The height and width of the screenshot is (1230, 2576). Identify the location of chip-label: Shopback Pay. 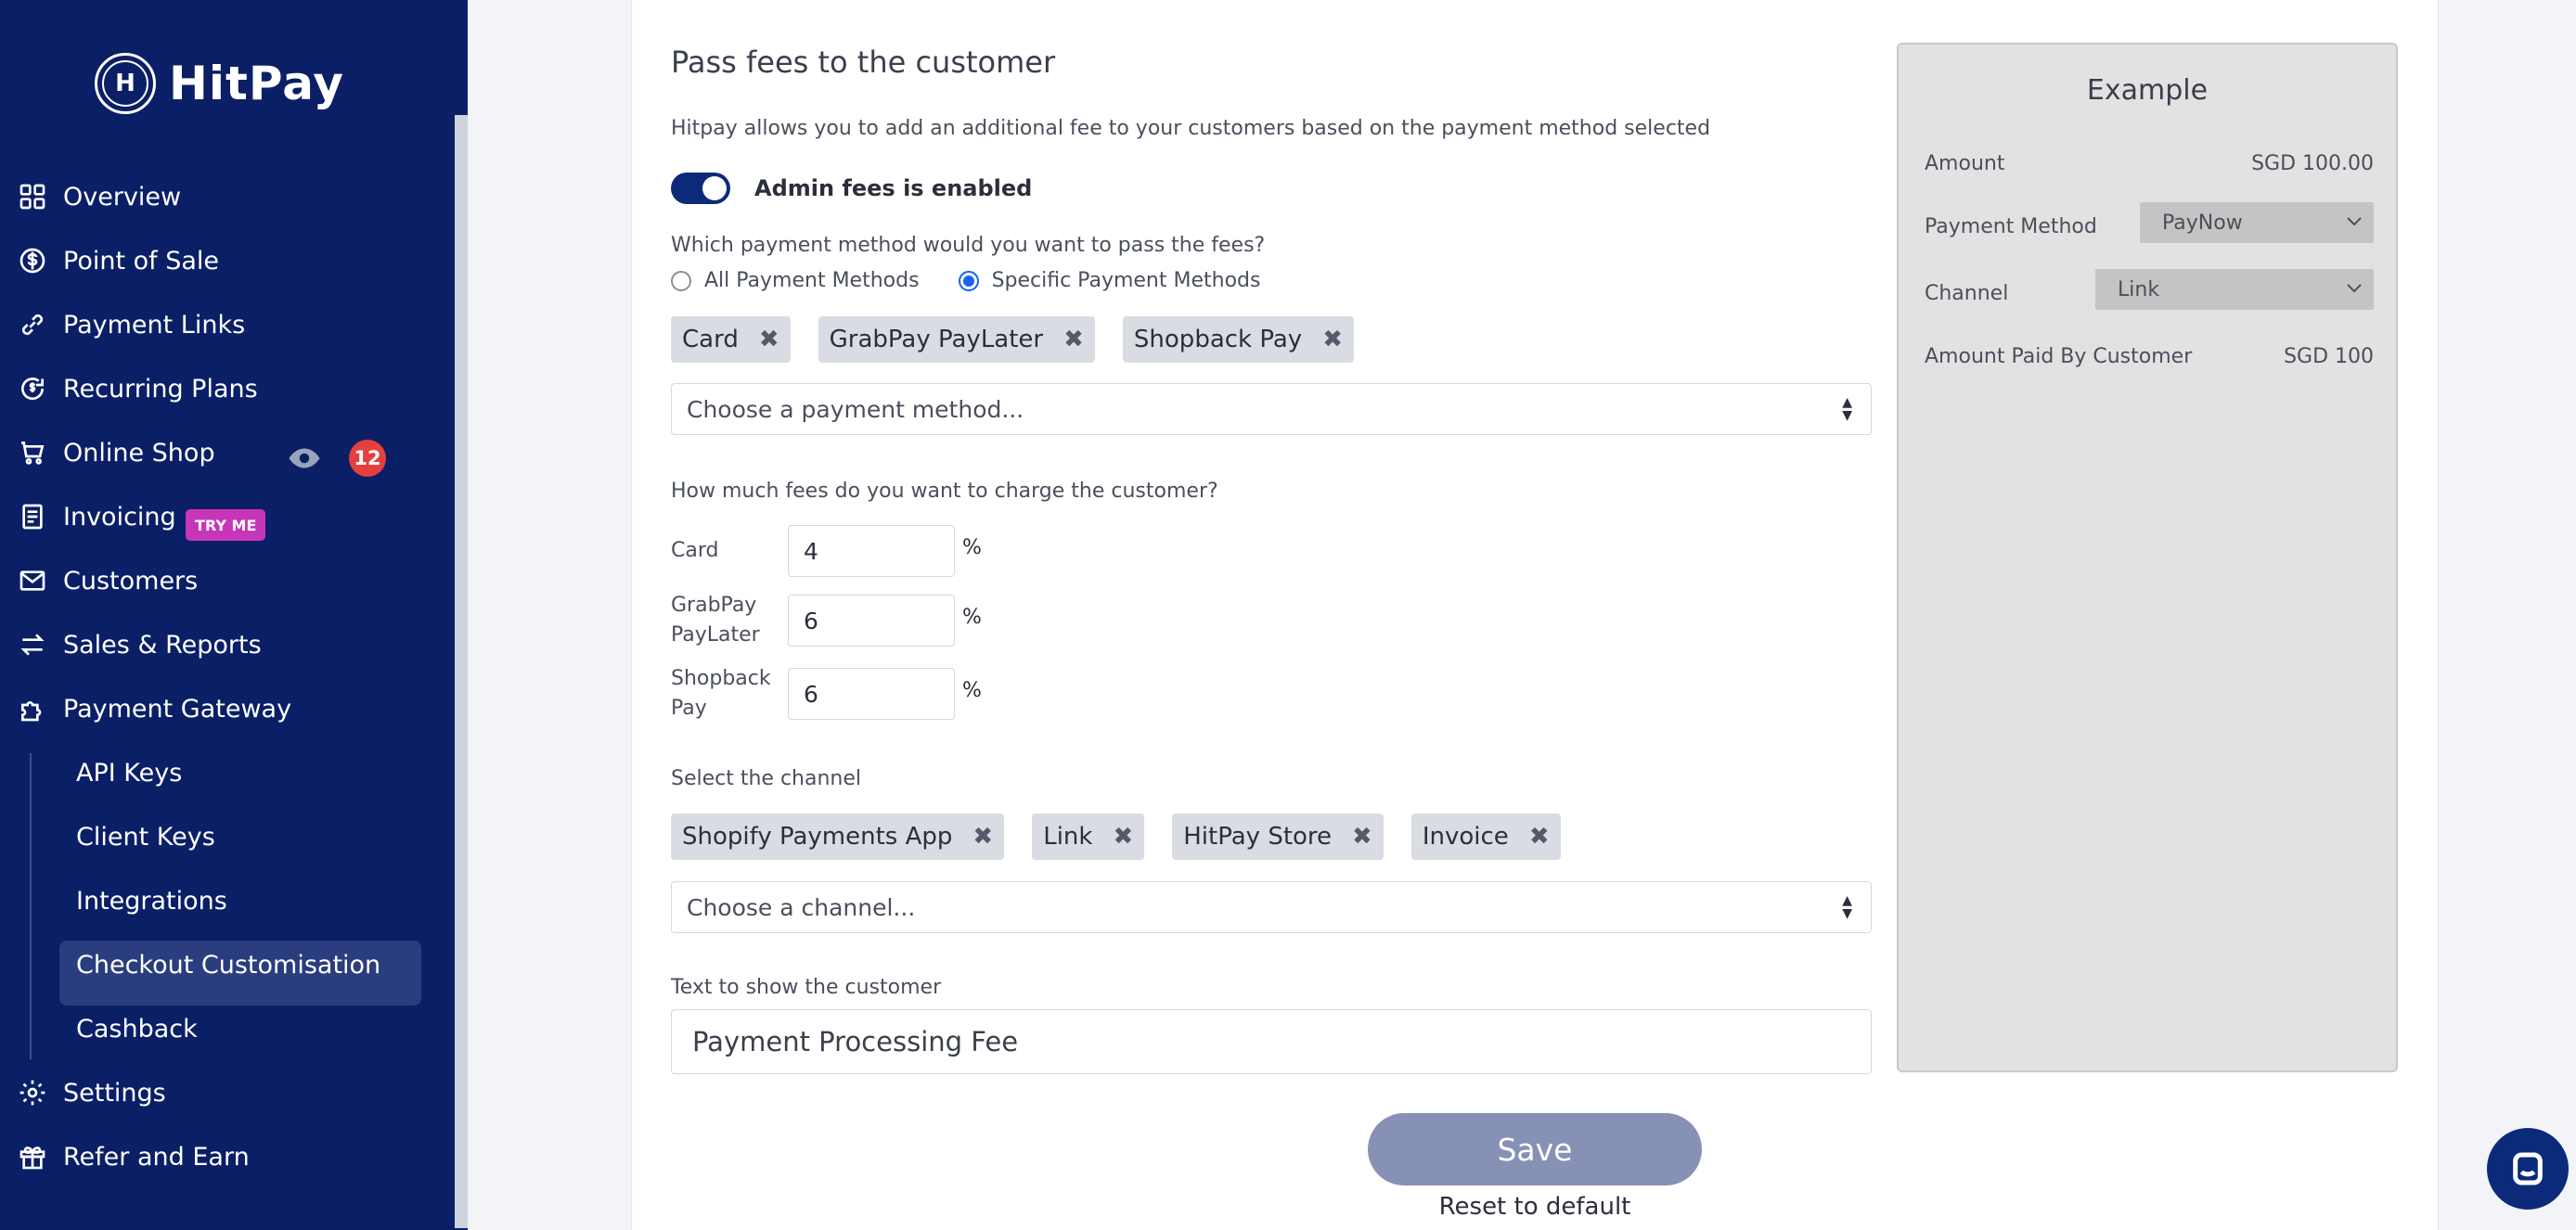
(1218, 339).